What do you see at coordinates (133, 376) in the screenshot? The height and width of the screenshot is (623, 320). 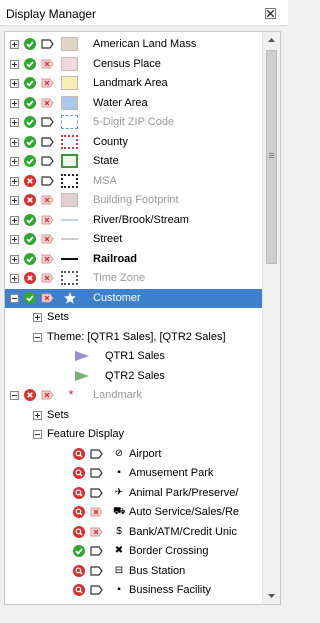 I see `theme-item-row: QTR2 Sales` at bounding box center [133, 376].